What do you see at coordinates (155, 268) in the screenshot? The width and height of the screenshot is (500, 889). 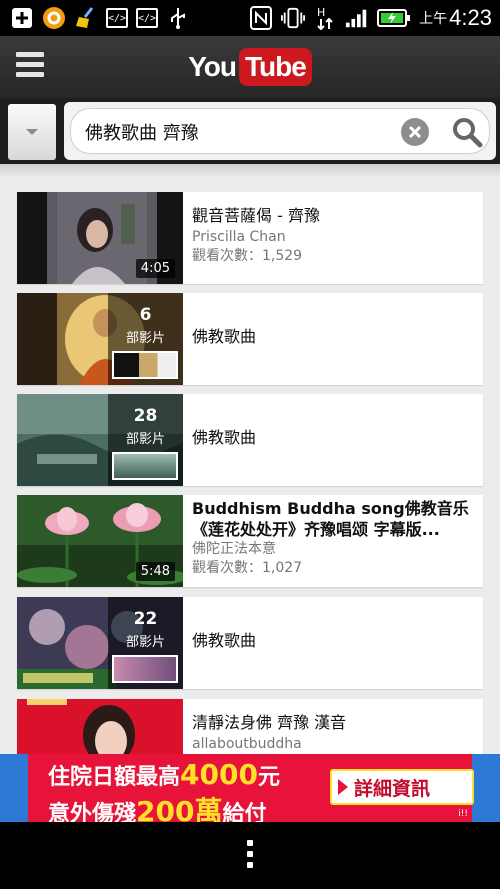 I see `video-duration: 4:05` at bounding box center [155, 268].